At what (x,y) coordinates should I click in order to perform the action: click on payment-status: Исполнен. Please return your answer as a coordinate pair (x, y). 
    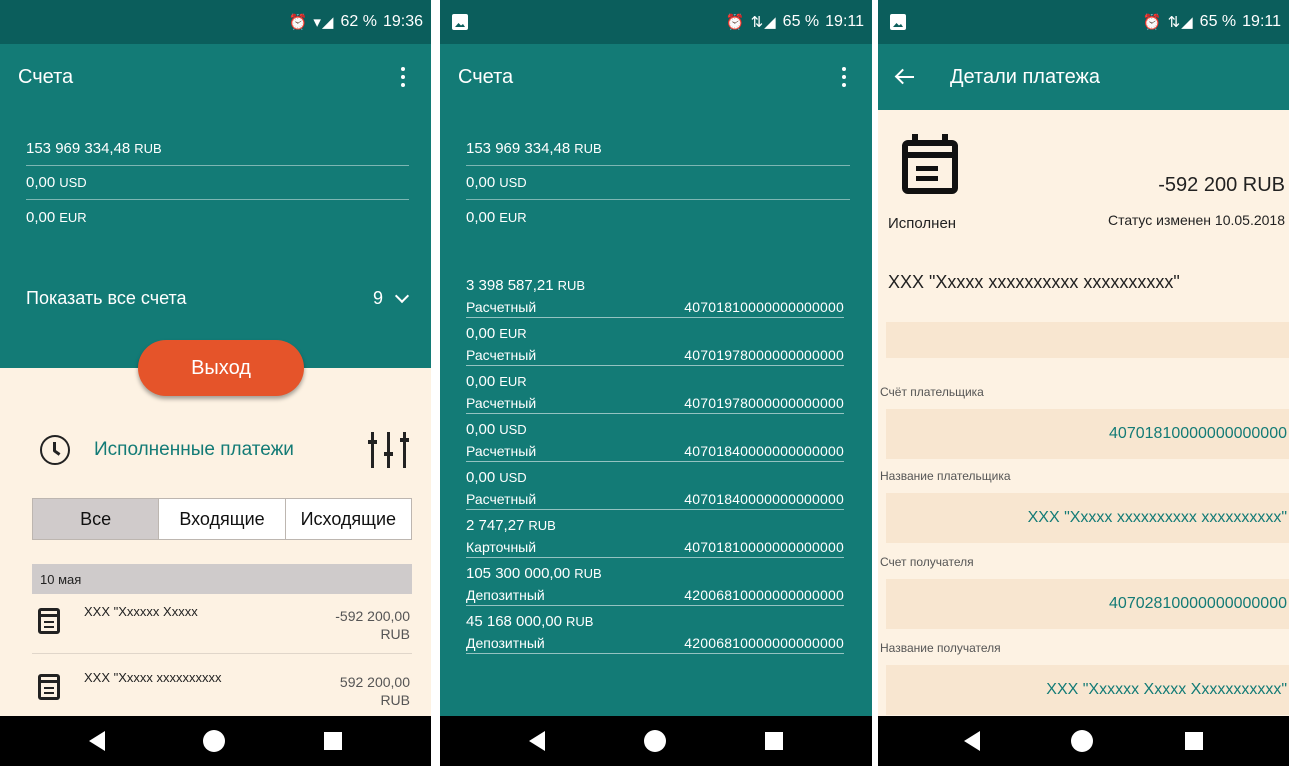
    Looking at the image, I should click on (922, 223).